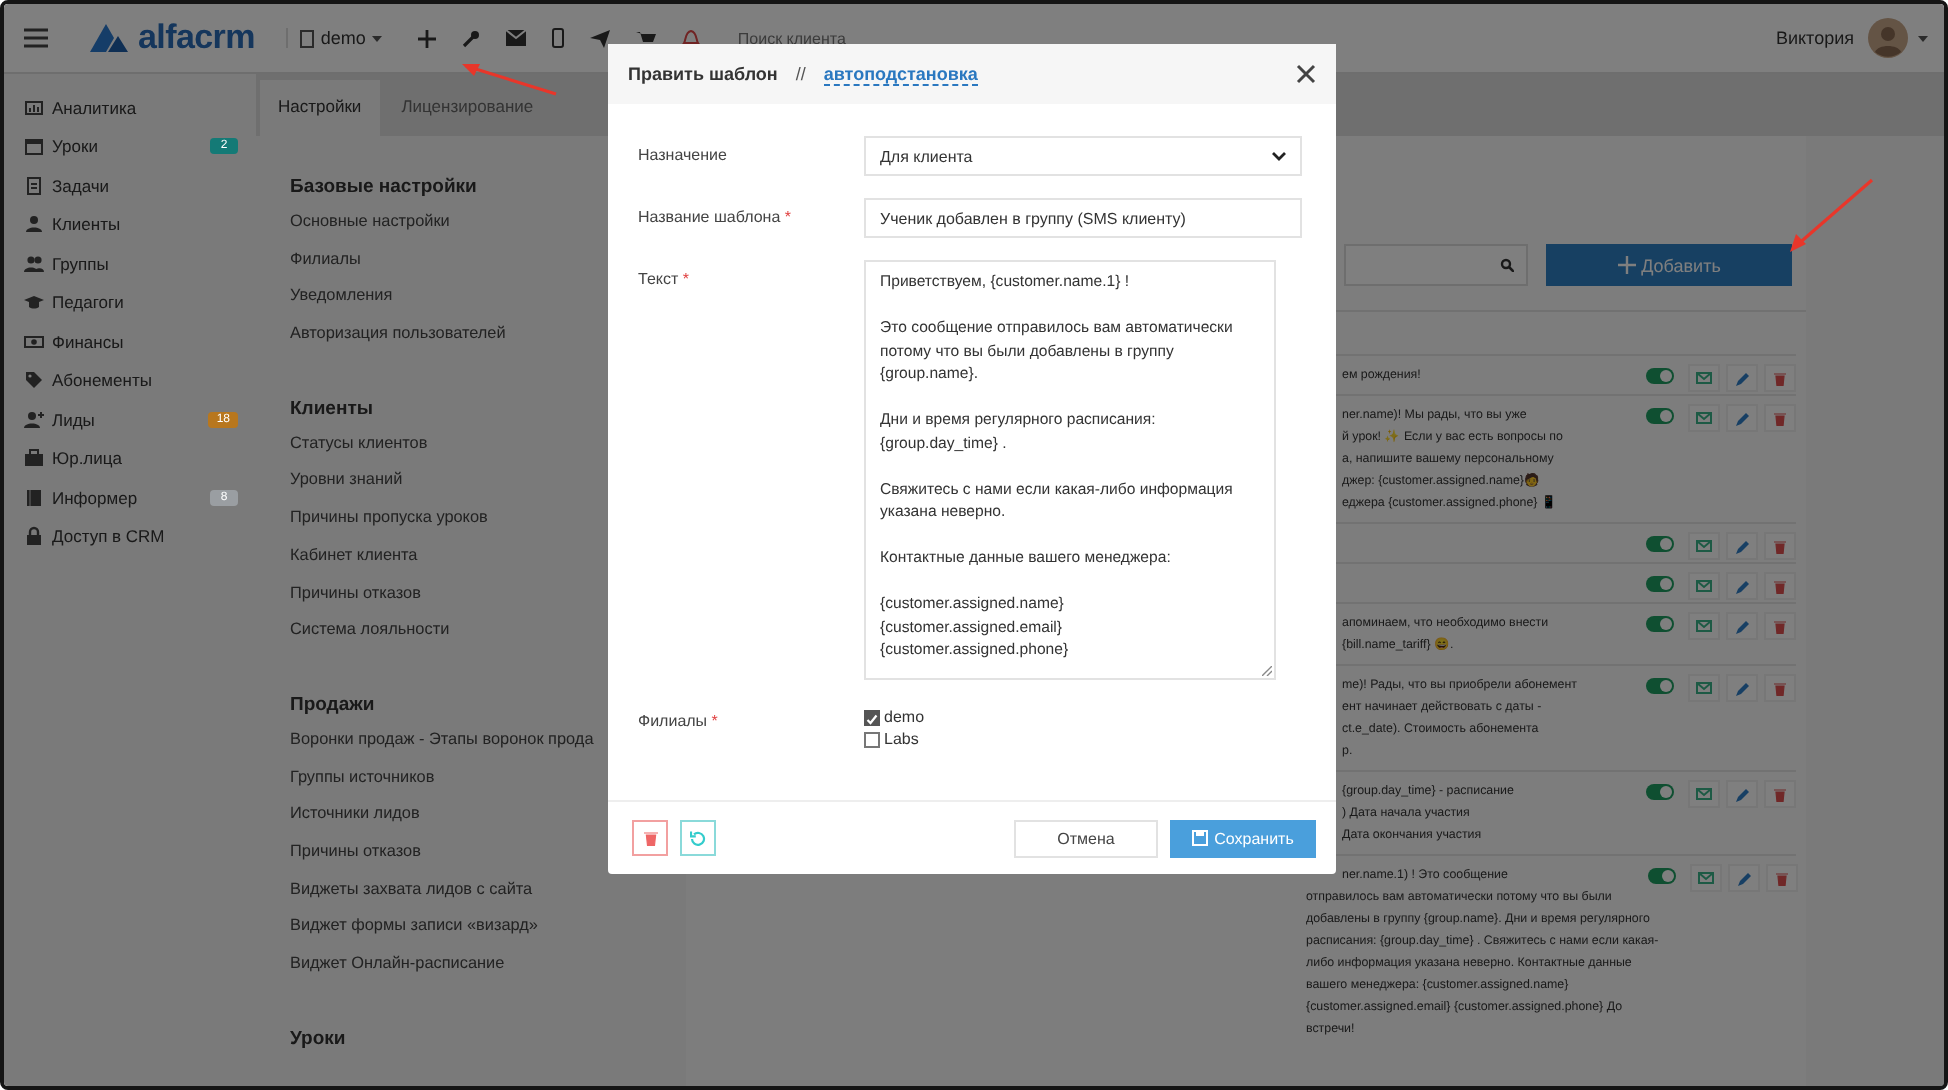 Image resolution: width=1948 pixels, height=1090 pixels. Describe the element at coordinates (894, 739) in the screenshot. I see `branch-checkbox: Labs` at that location.